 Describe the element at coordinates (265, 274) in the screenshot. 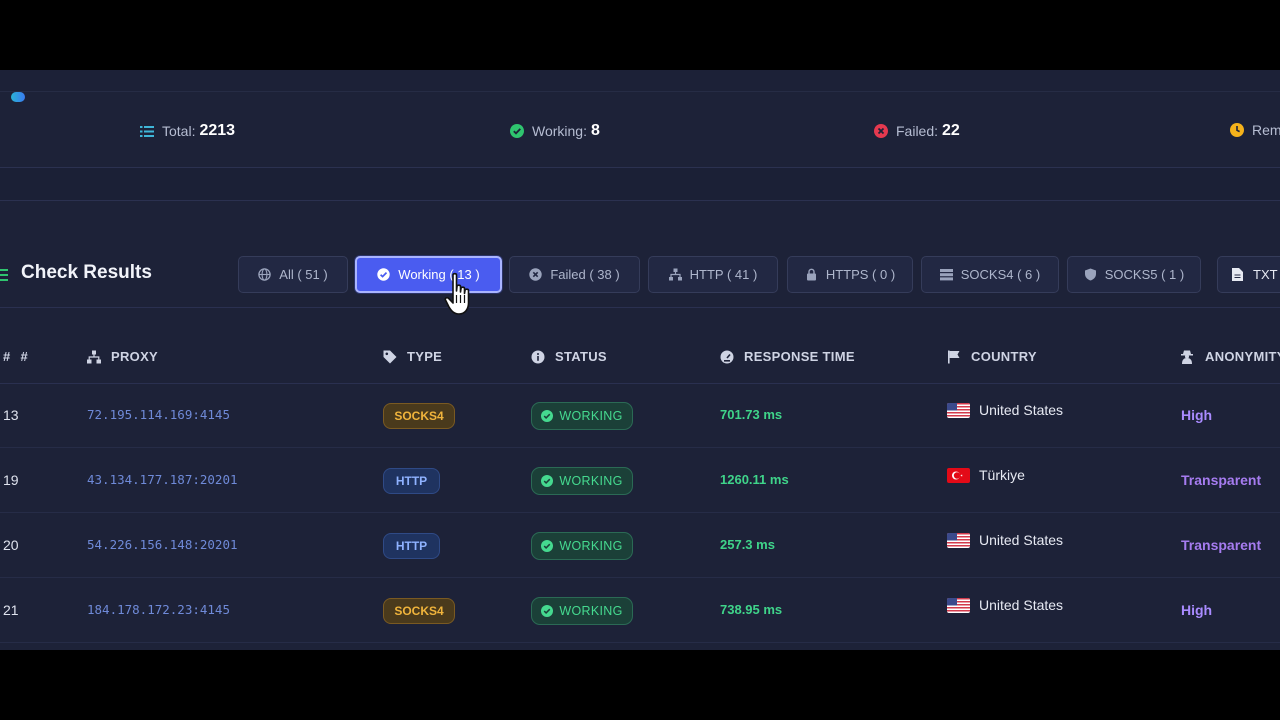

I see `globe-icon` at that location.